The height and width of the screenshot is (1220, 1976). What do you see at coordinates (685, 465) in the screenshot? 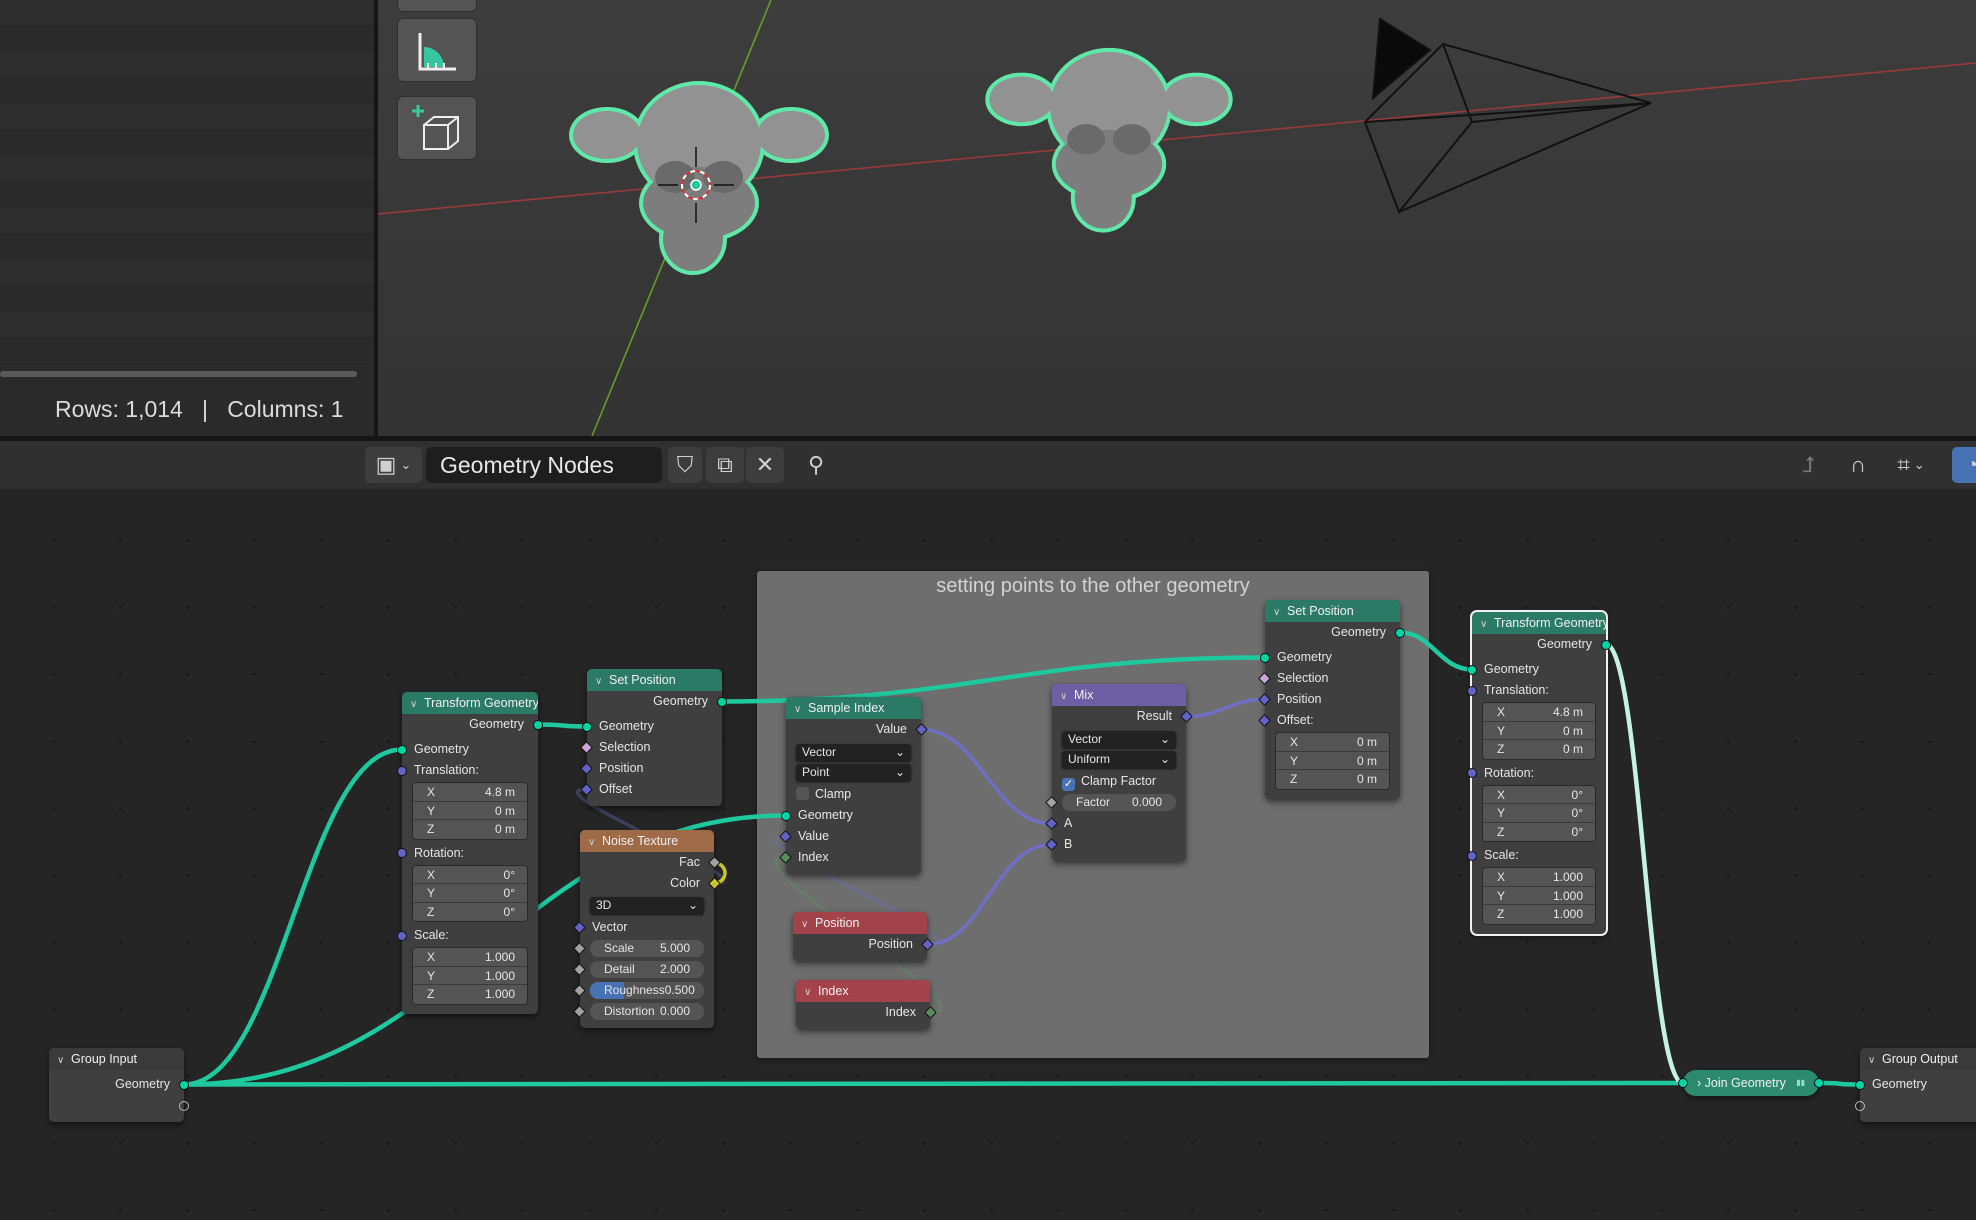
I see `fake-user-button: ⛉` at bounding box center [685, 465].